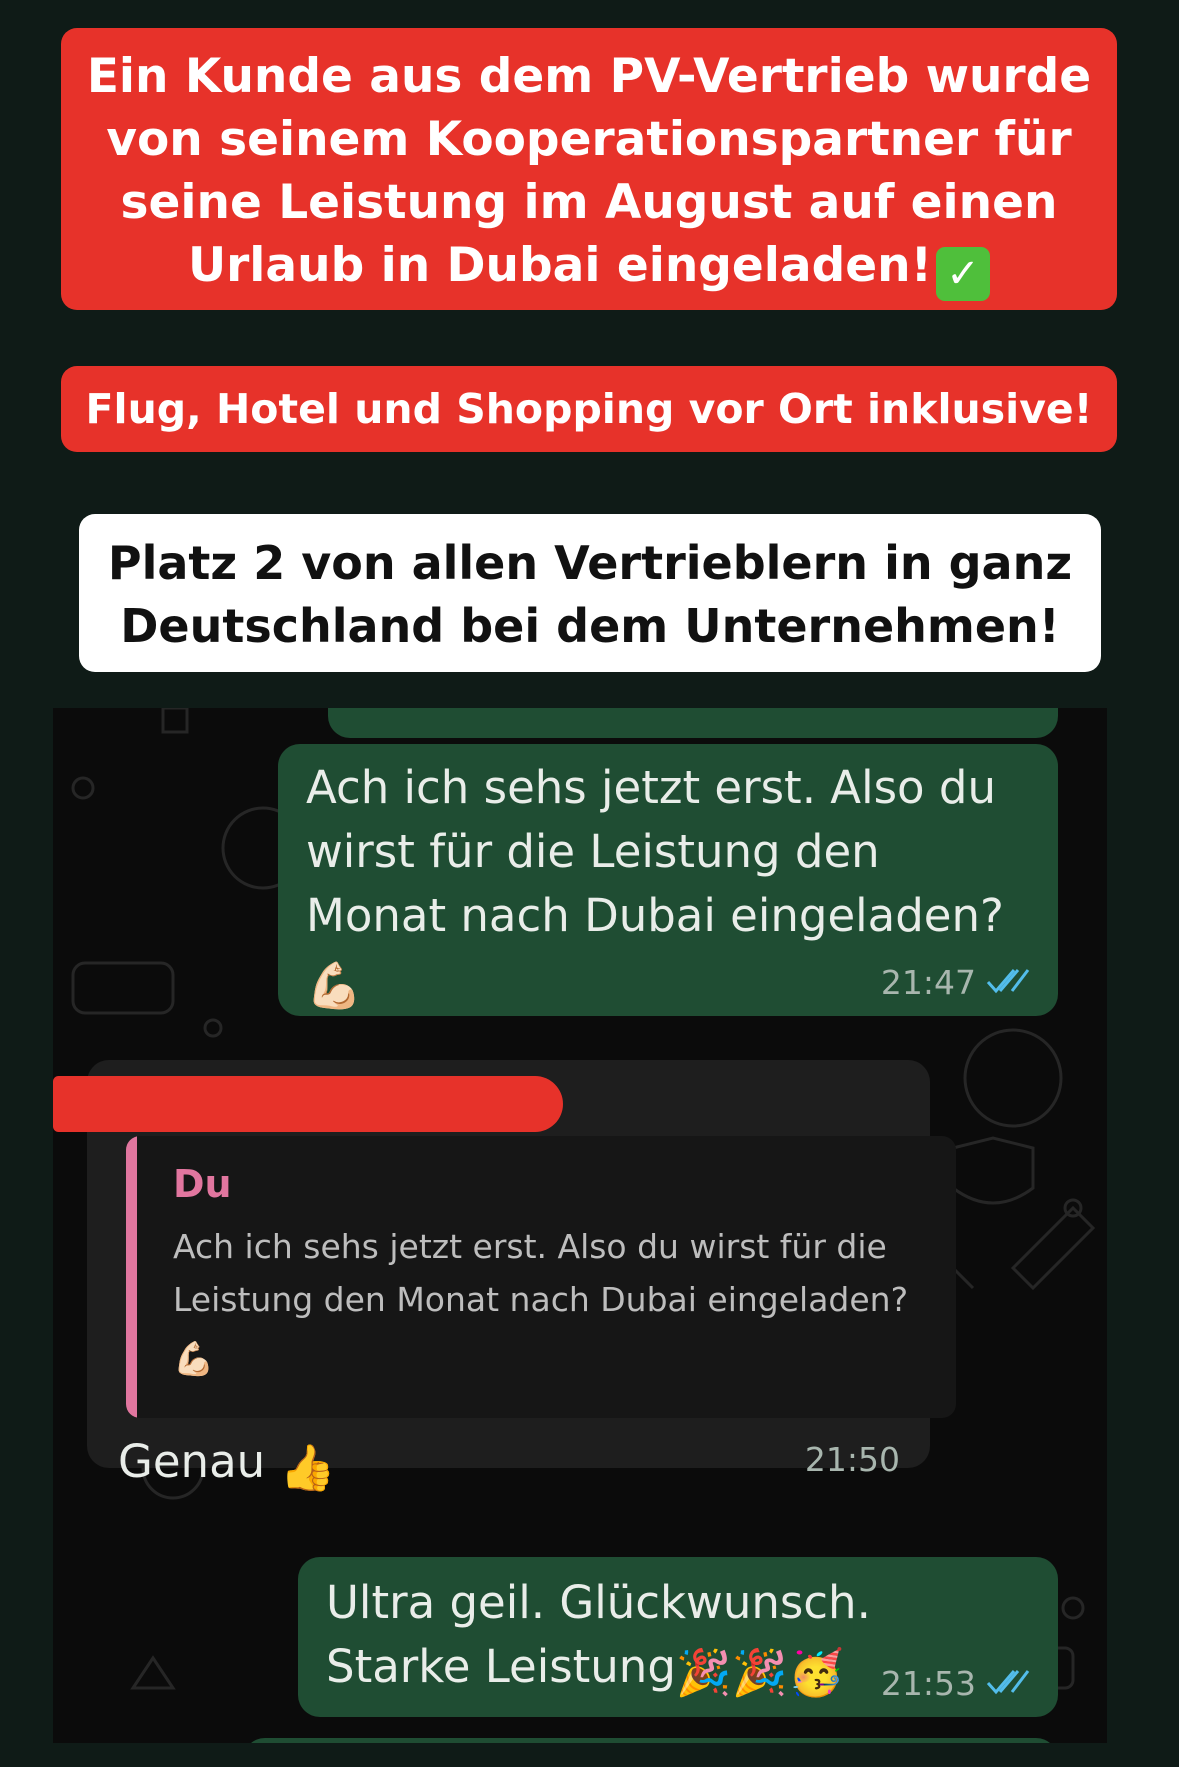  I want to click on party-emoji-icon: 🎉🎉🥳, so click(759, 1672).